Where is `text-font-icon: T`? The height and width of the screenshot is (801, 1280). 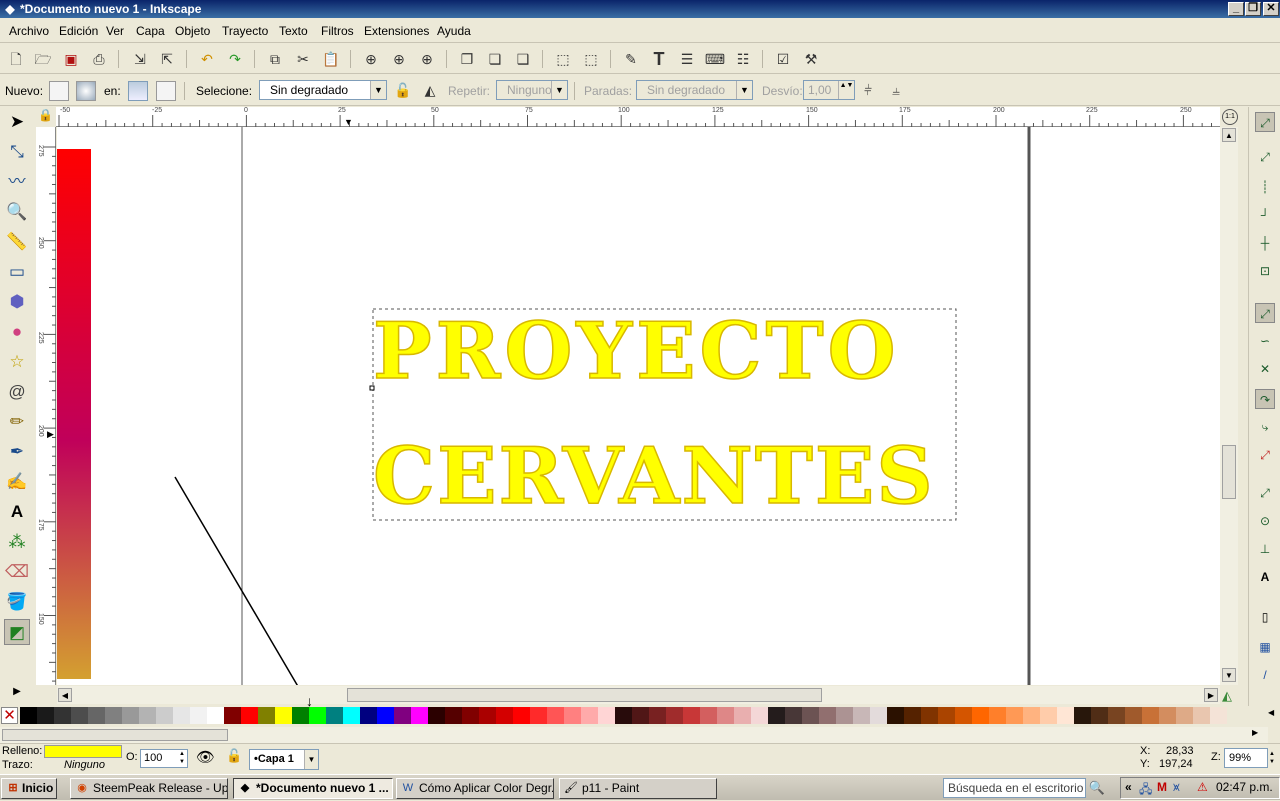 text-font-icon: T is located at coordinates (659, 59).